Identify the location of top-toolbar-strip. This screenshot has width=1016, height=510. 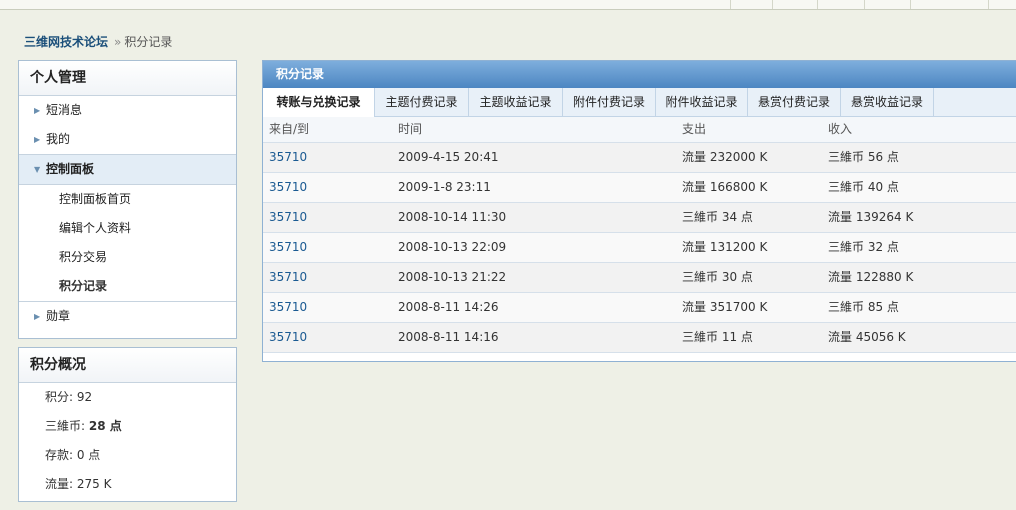
(508, 5).